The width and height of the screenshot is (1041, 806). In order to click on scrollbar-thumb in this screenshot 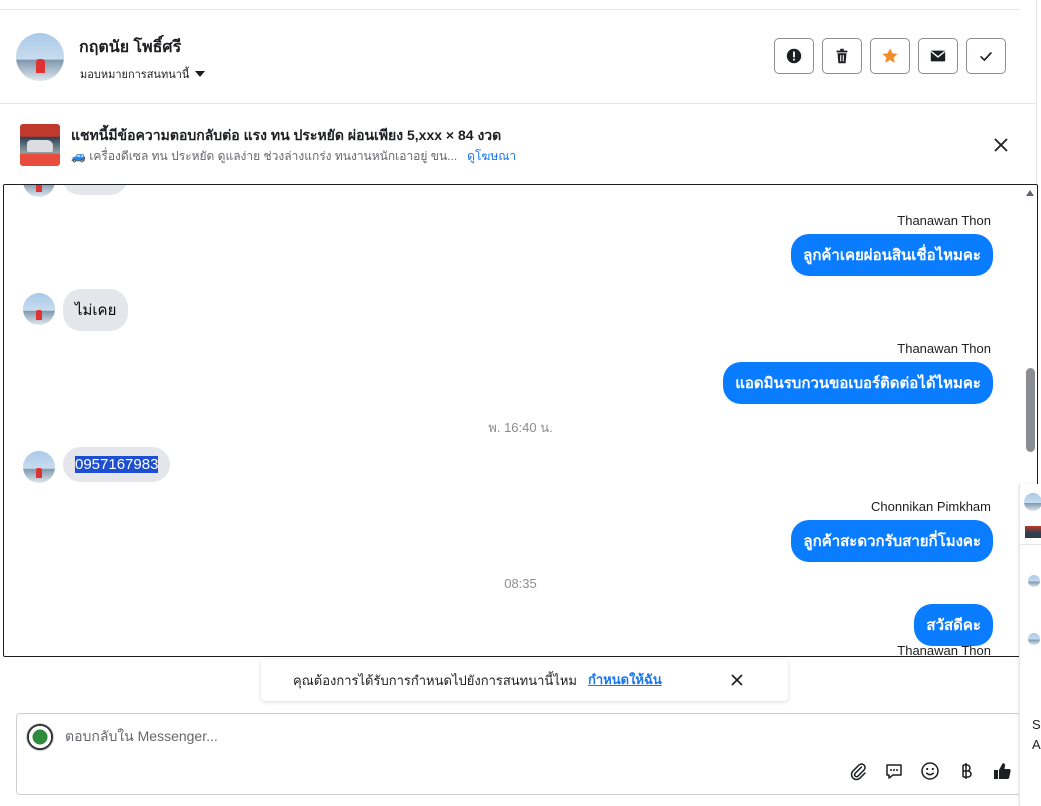, I will do `click(1030, 410)`.